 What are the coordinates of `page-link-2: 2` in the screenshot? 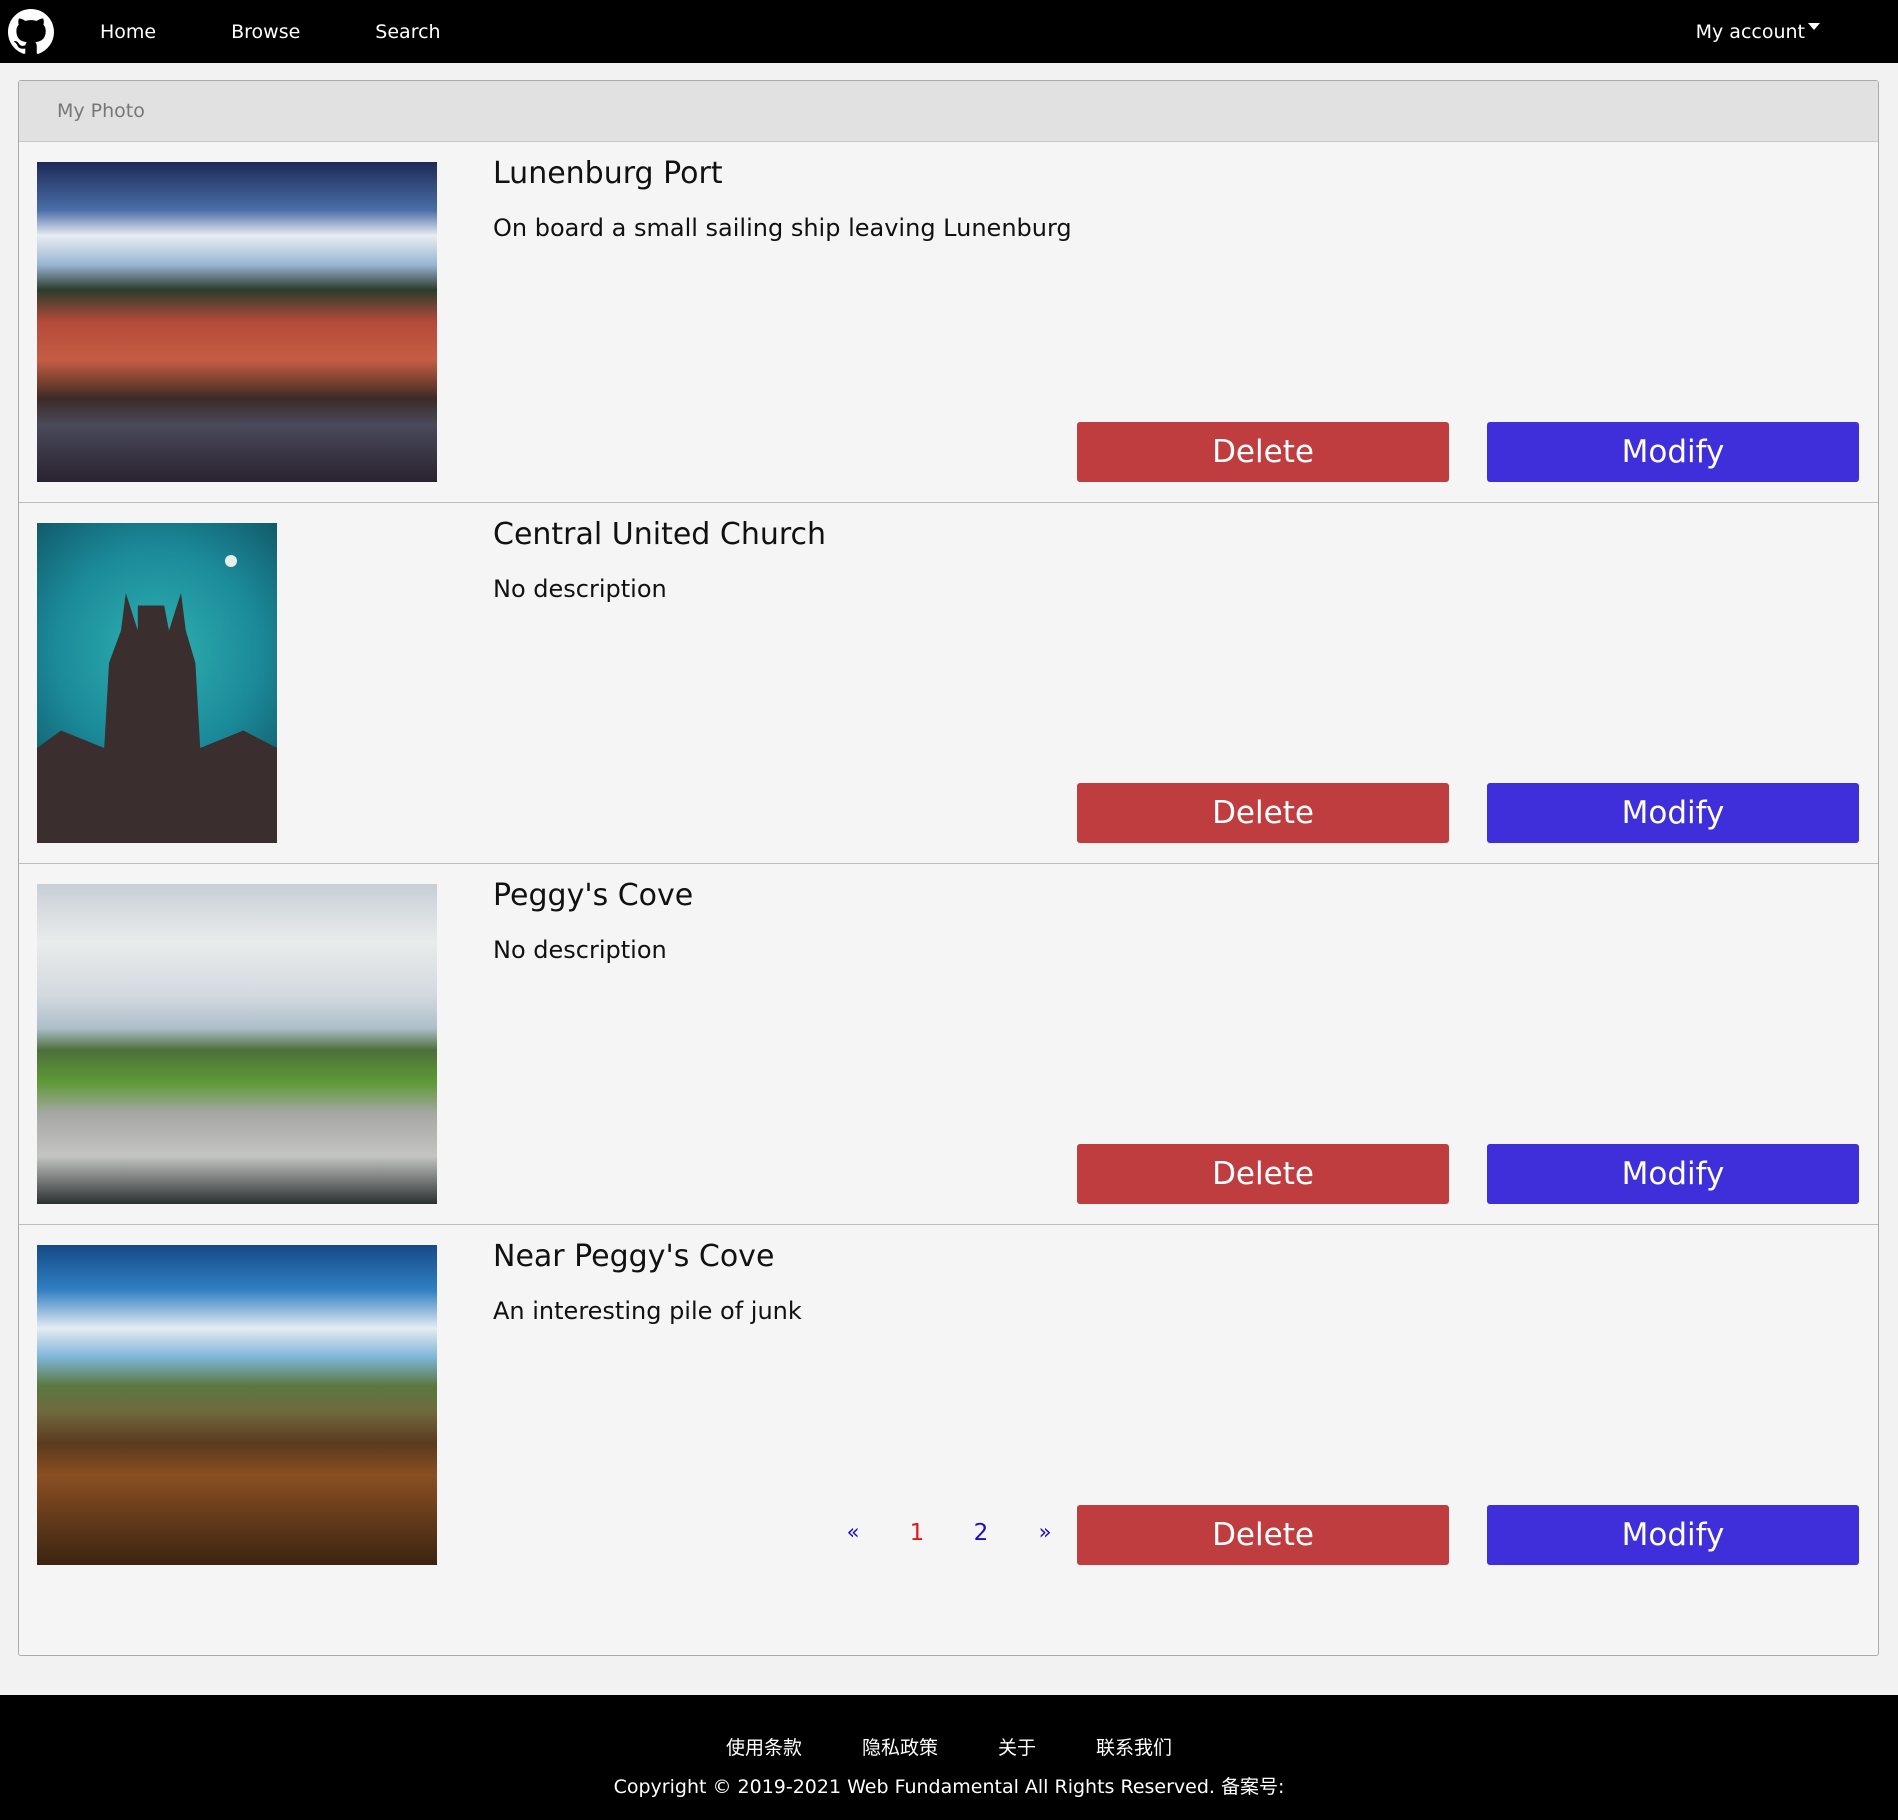 It's located at (981, 1533).